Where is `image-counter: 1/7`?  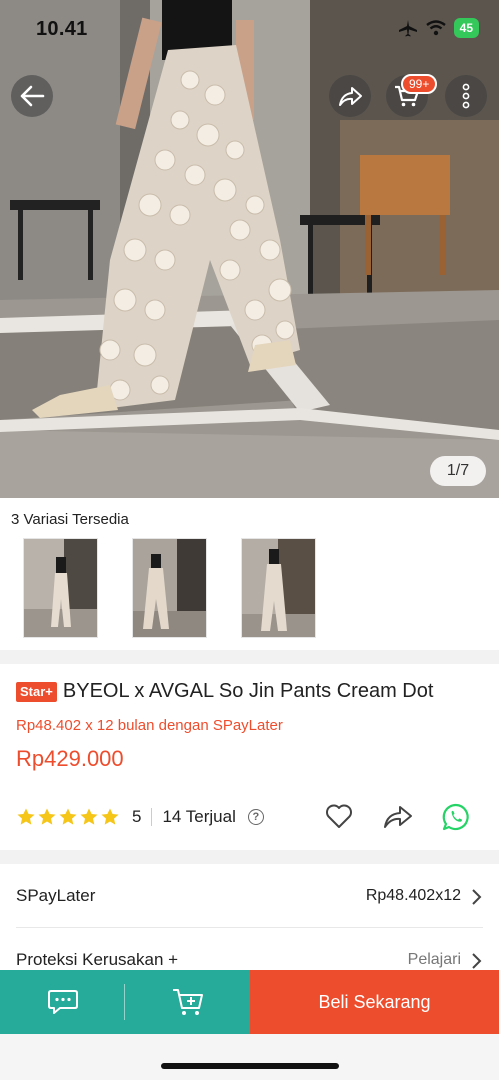
image-counter: 1/7 is located at coordinates (458, 471).